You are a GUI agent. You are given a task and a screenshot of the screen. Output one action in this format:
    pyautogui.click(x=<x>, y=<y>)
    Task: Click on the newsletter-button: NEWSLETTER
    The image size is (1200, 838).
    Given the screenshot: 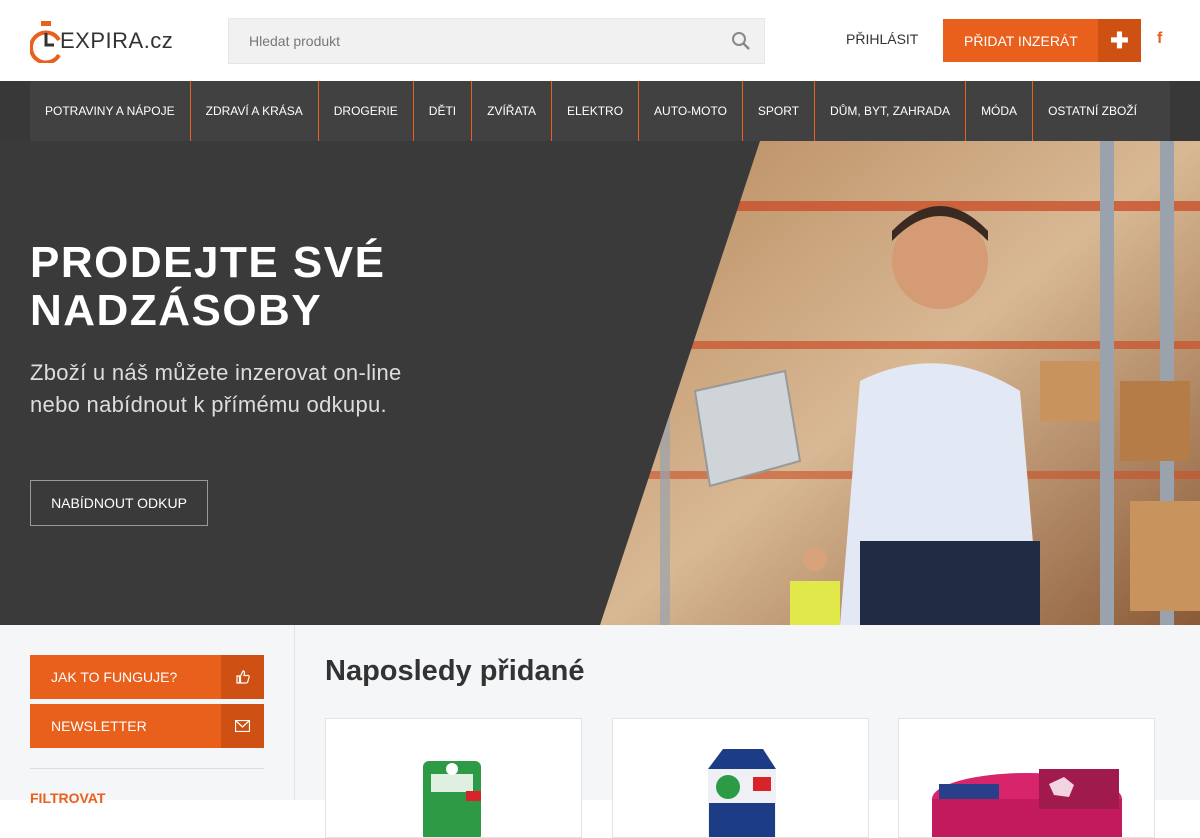 What is the action you would take?
    pyautogui.click(x=147, y=726)
    